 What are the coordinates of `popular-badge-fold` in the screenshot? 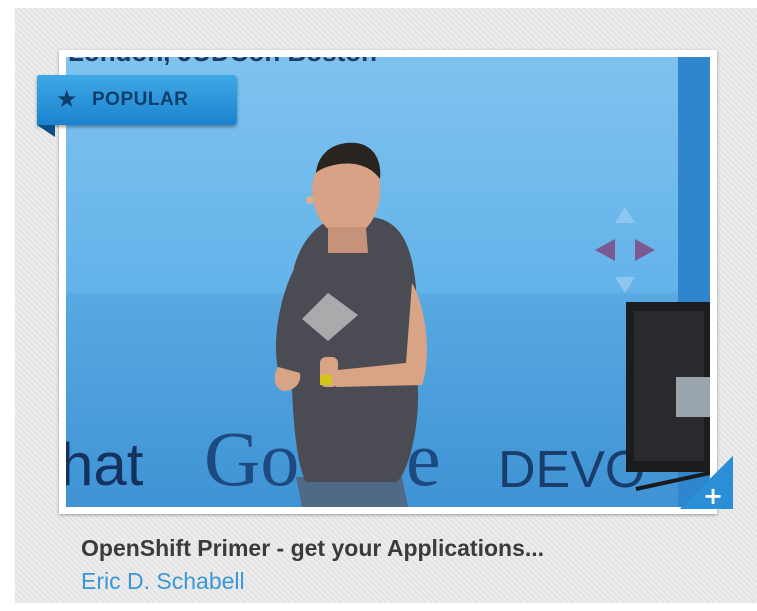 It's located at (46, 131).